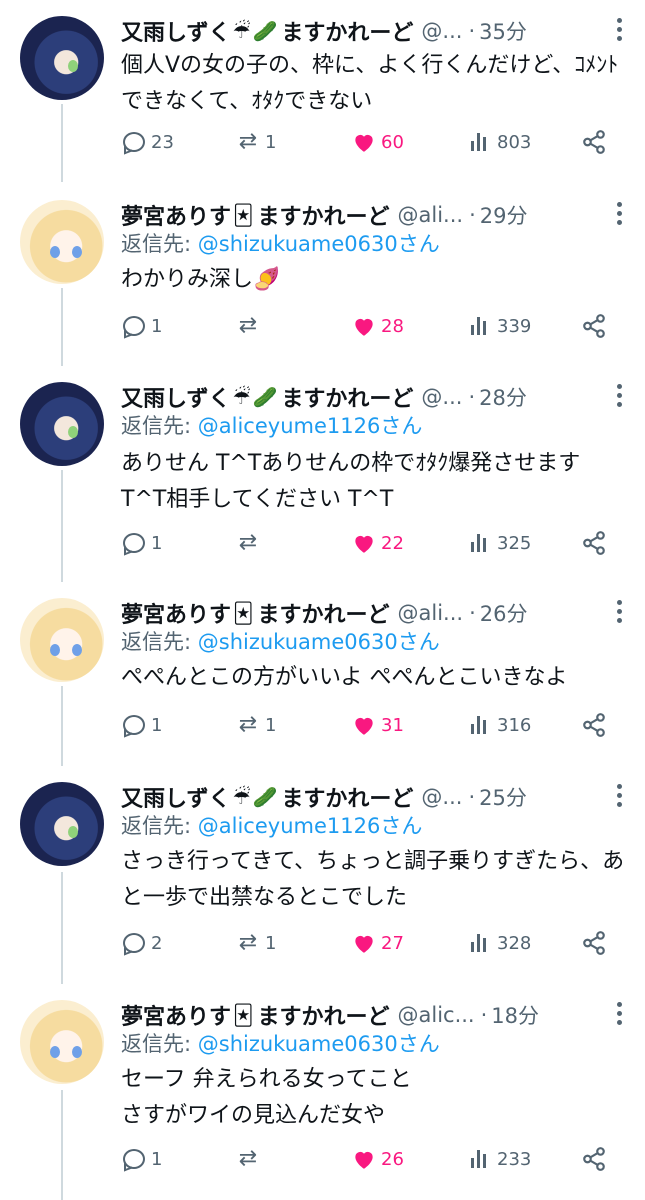  I want to click on reply-count: 23, so click(162, 142).